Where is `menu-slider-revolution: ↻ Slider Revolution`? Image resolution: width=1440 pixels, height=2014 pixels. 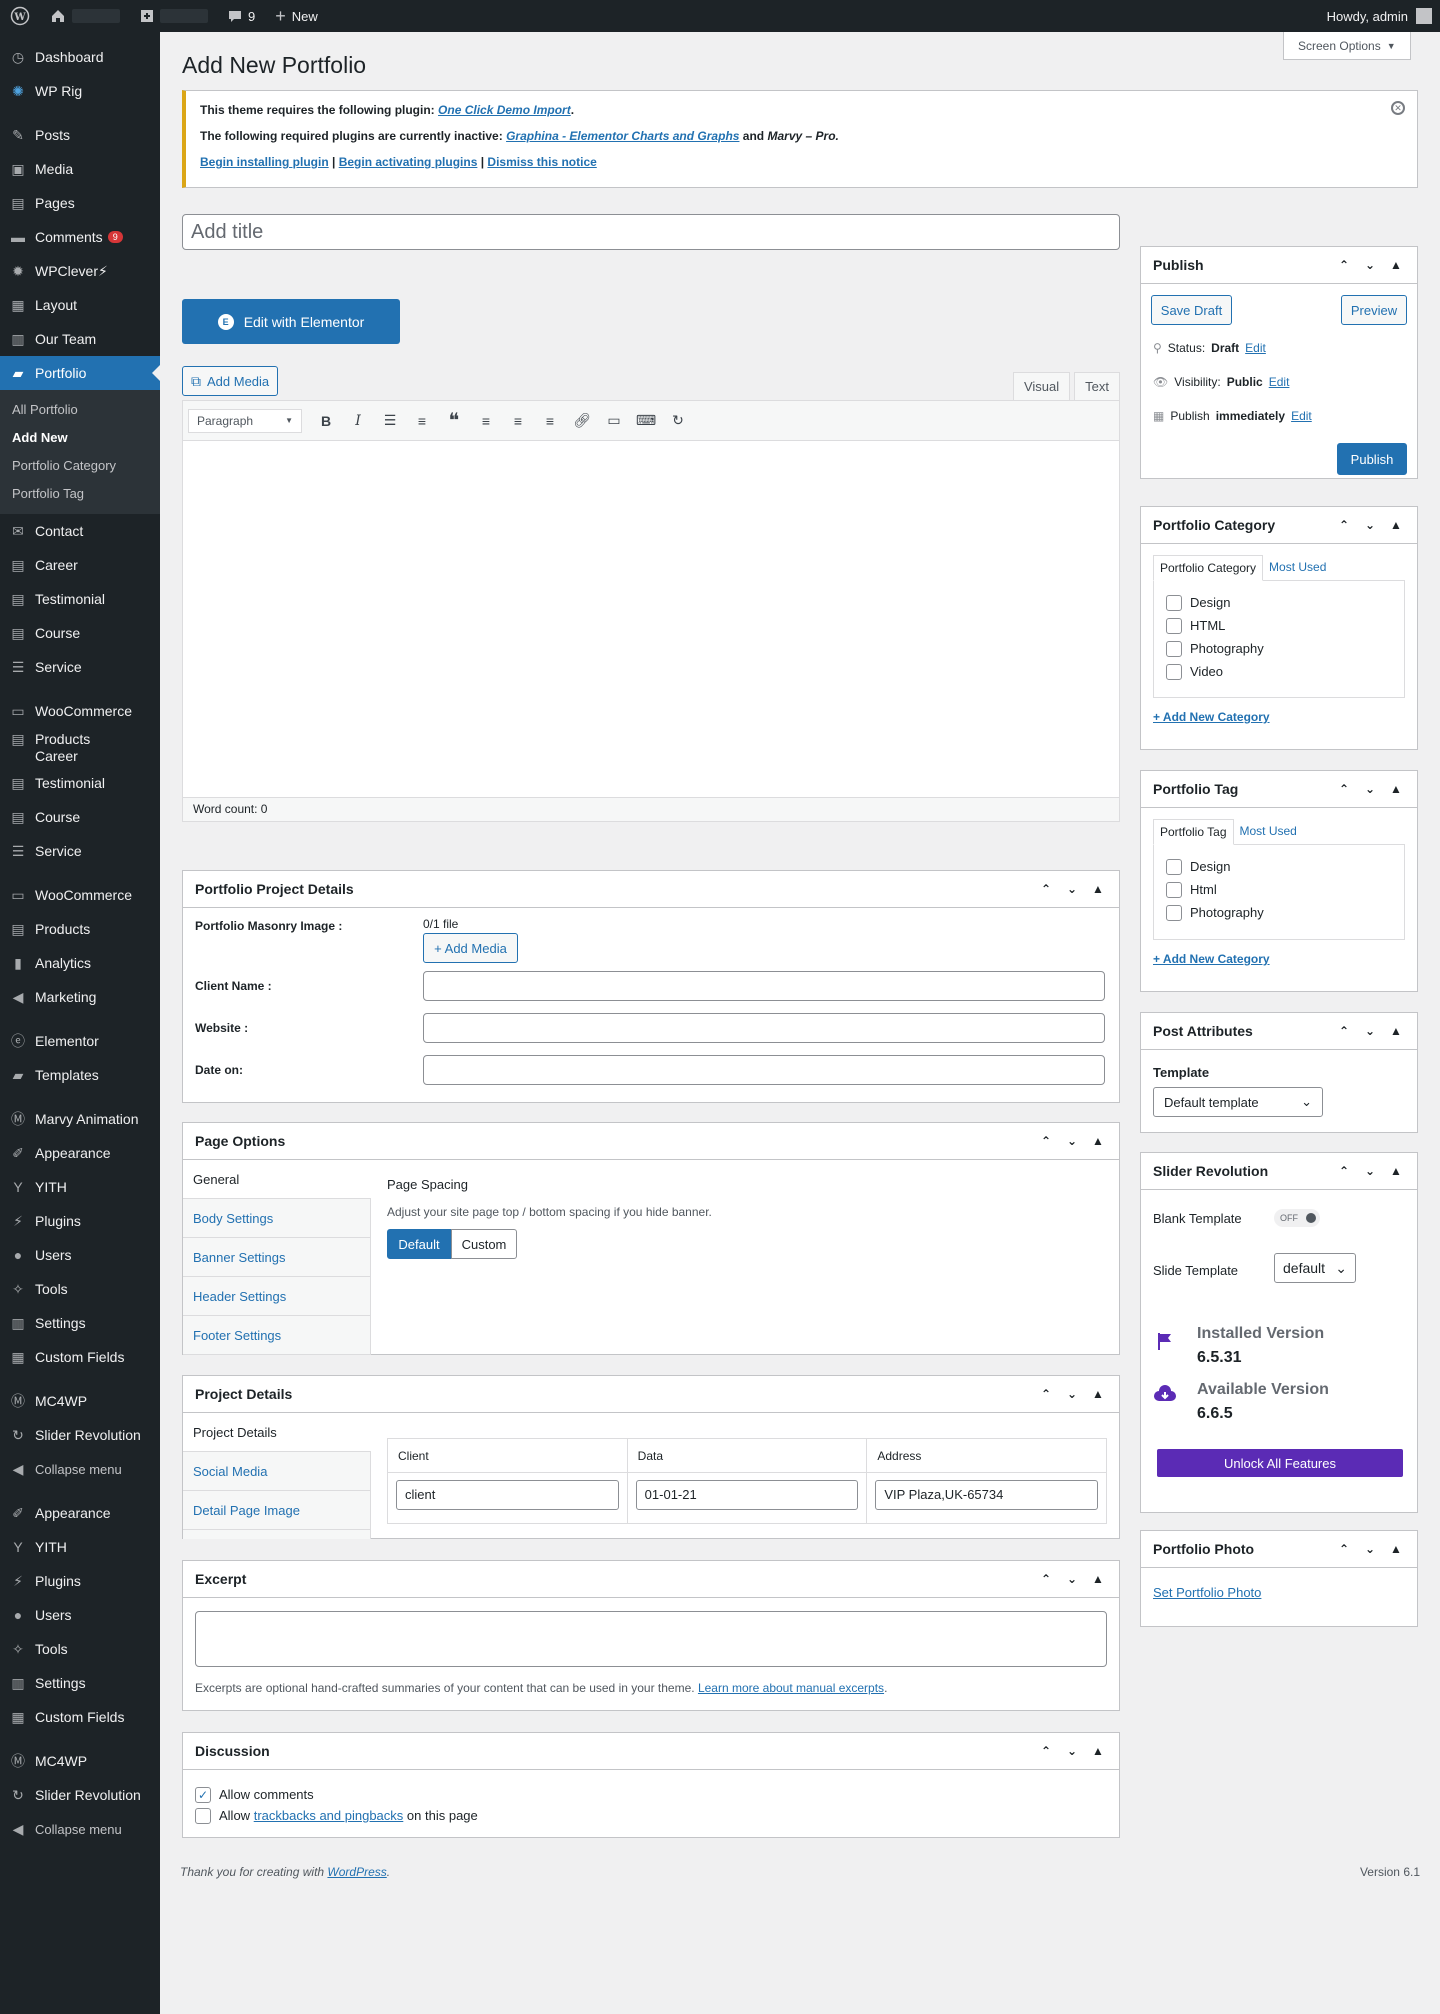 menu-slider-revolution: ↻ Slider Revolution is located at coordinates (80, 1435).